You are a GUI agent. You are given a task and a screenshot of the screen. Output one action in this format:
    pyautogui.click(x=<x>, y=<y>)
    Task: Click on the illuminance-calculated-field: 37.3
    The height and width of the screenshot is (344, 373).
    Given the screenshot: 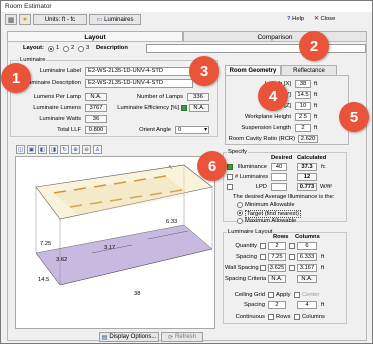 What is the action you would take?
    pyautogui.click(x=307, y=167)
    